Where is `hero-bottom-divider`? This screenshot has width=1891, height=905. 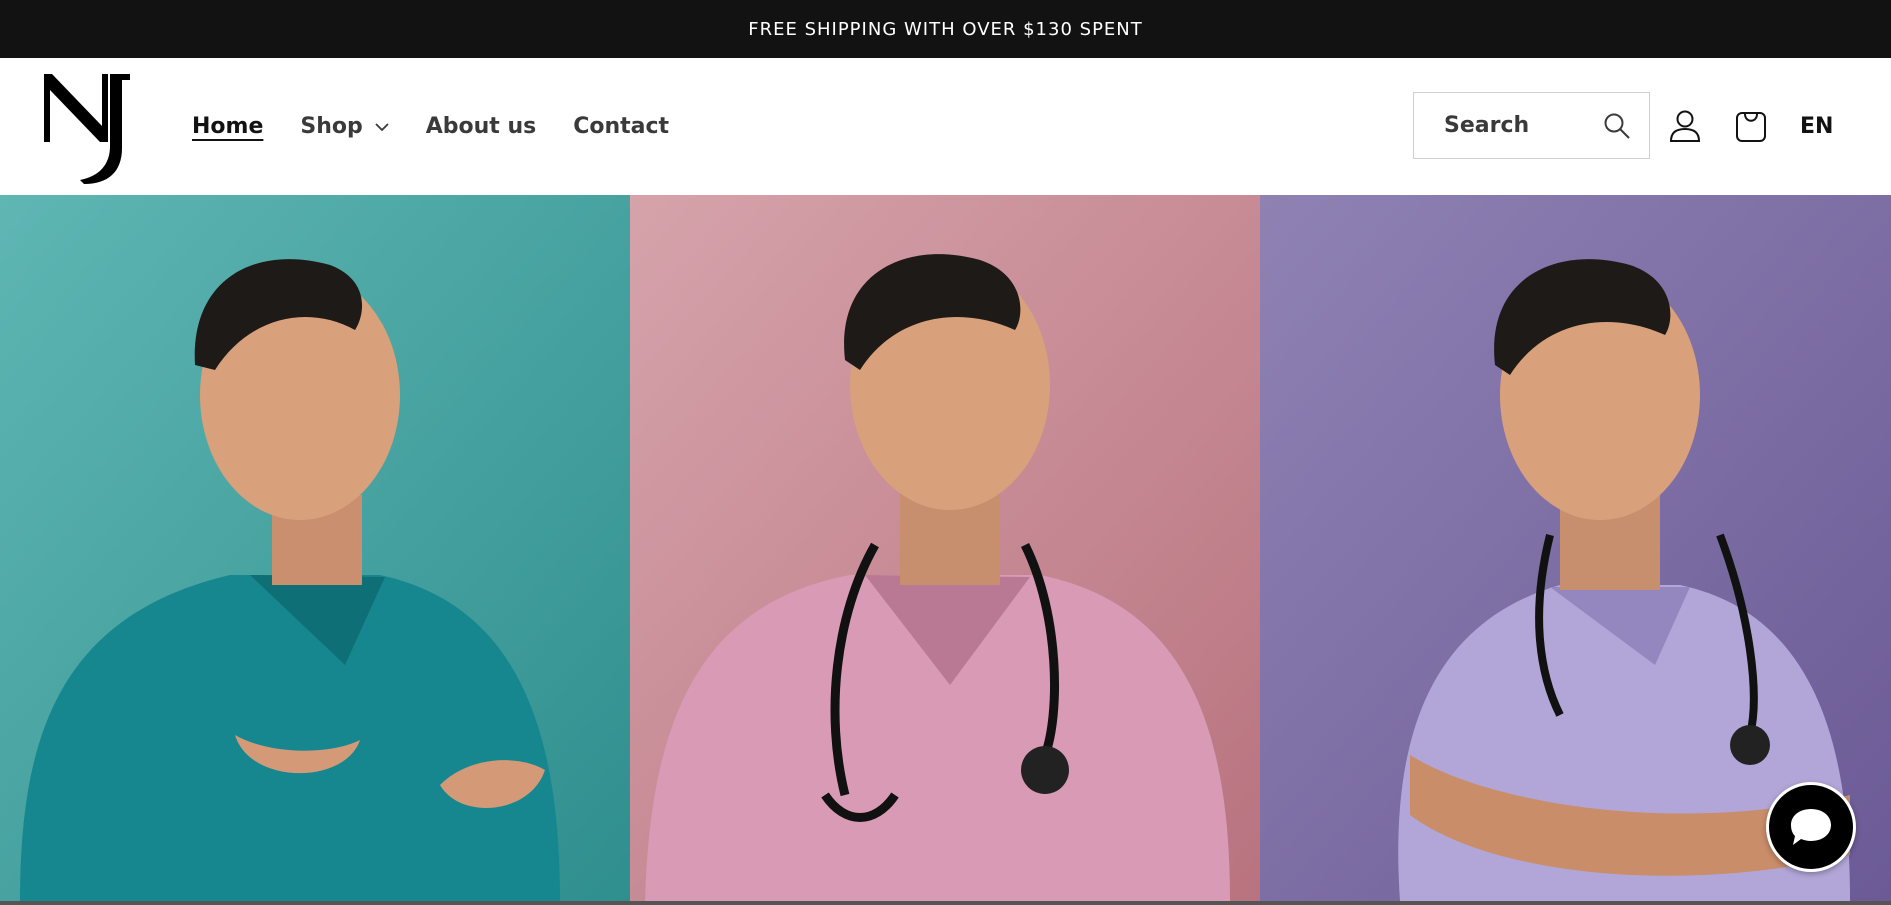
hero-bottom-divider is located at coordinates (945, 903).